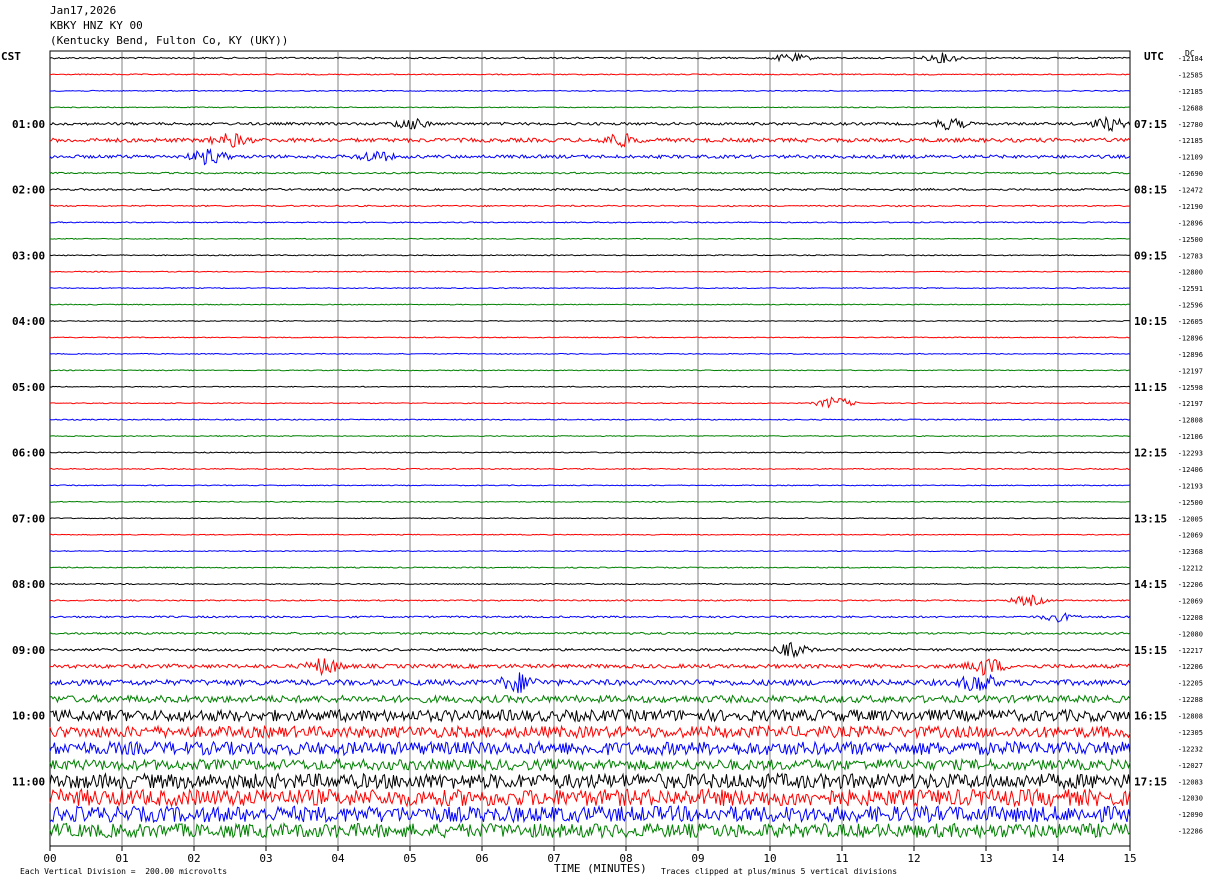 This screenshot has width=1210, height=886. I want to click on x-tick-label-06: 06, so click(481, 858).